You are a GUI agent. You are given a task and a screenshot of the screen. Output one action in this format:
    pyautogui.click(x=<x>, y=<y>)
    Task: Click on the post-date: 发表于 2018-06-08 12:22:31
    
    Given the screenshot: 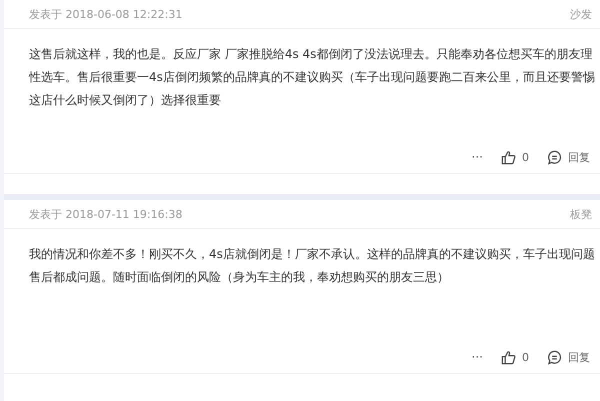 What is the action you would take?
    pyautogui.click(x=105, y=14)
    